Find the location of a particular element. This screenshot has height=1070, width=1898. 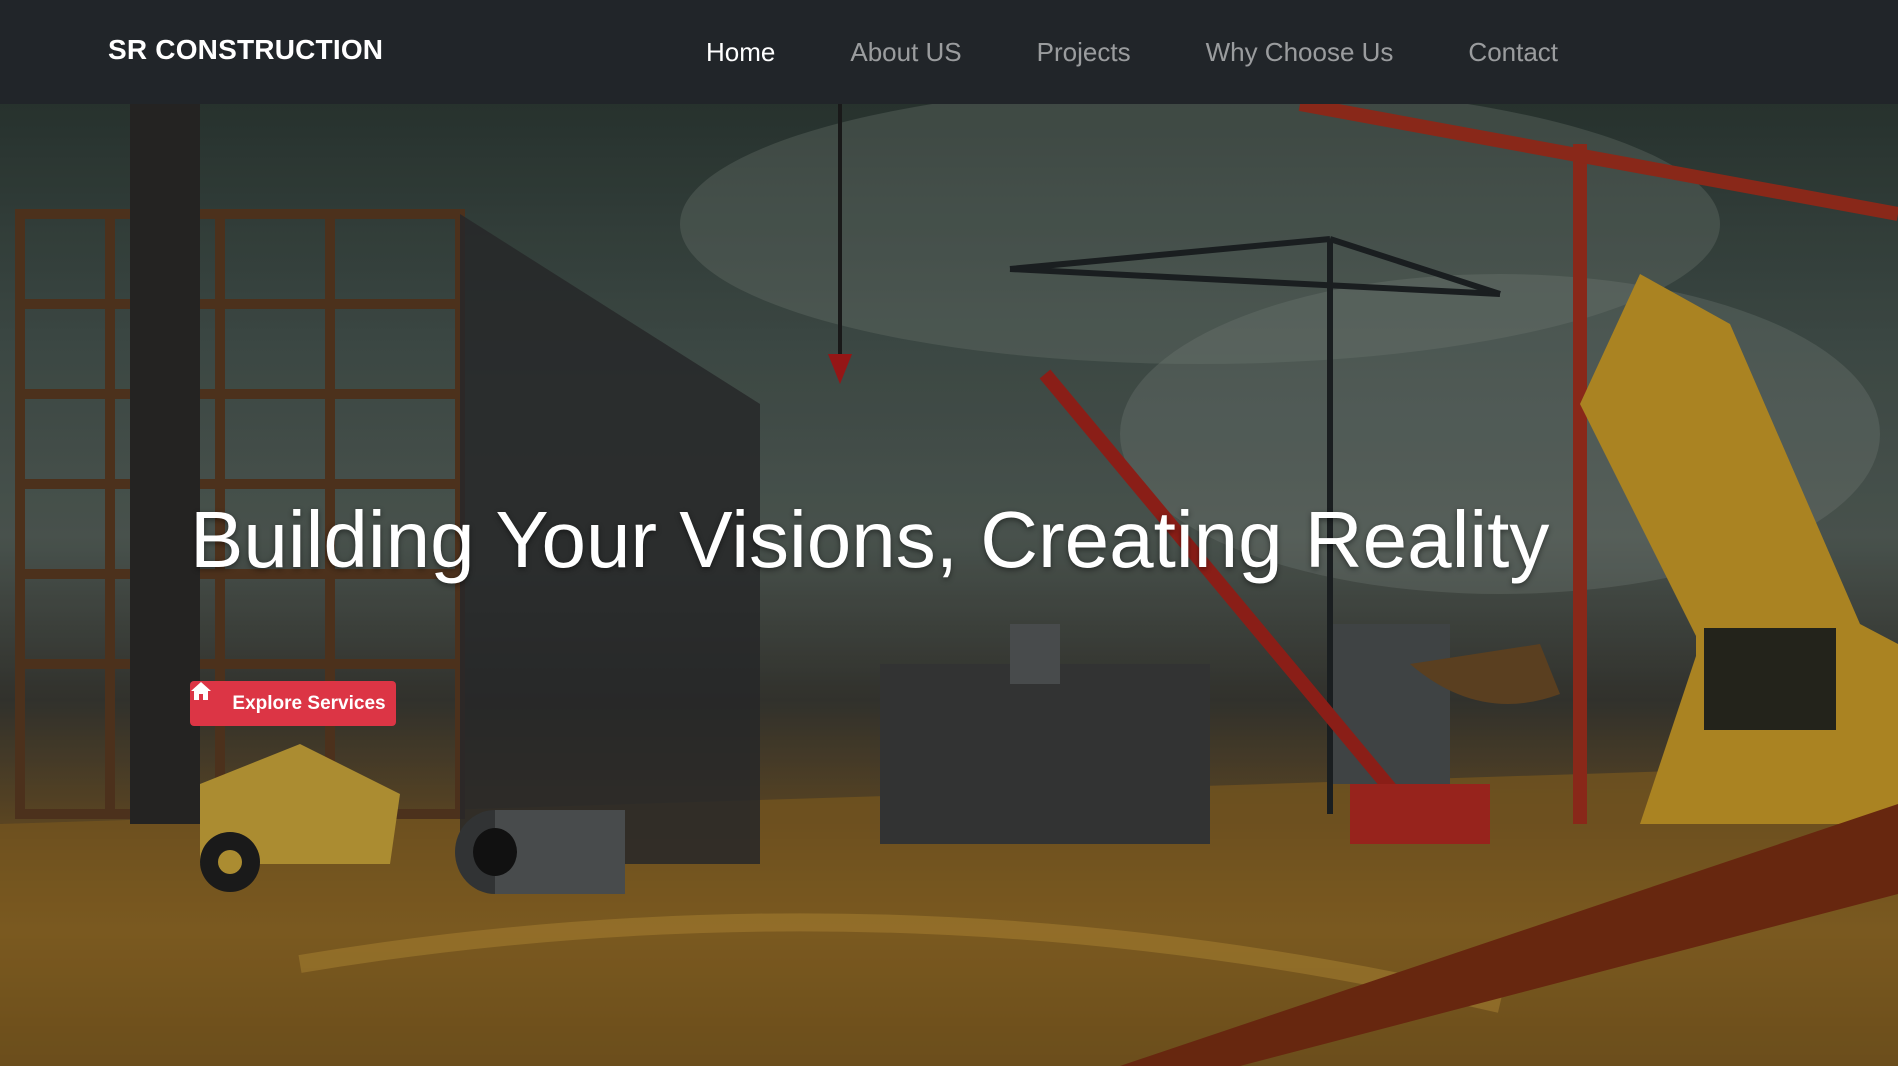

brand-logo: SR CONSTRUCTION is located at coordinates (245, 50).